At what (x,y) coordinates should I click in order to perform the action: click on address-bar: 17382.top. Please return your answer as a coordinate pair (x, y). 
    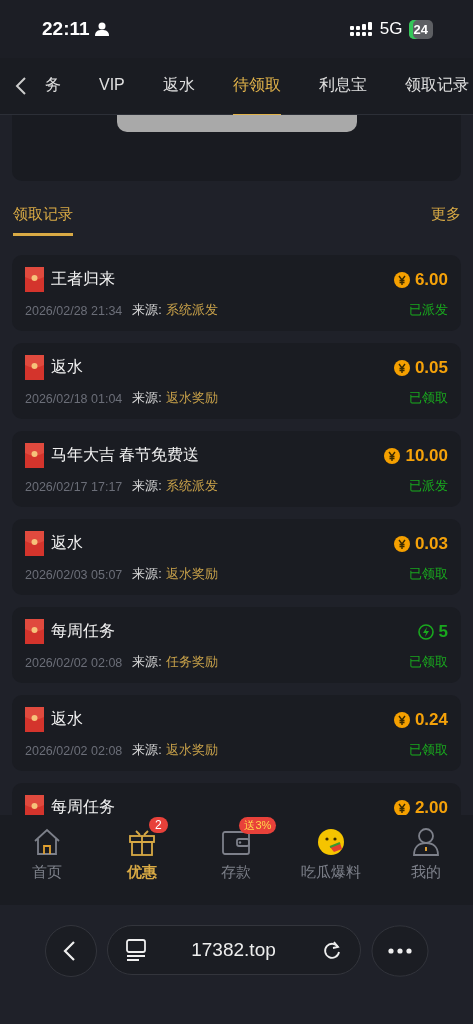
    Looking at the image, I should click on (233, 950).